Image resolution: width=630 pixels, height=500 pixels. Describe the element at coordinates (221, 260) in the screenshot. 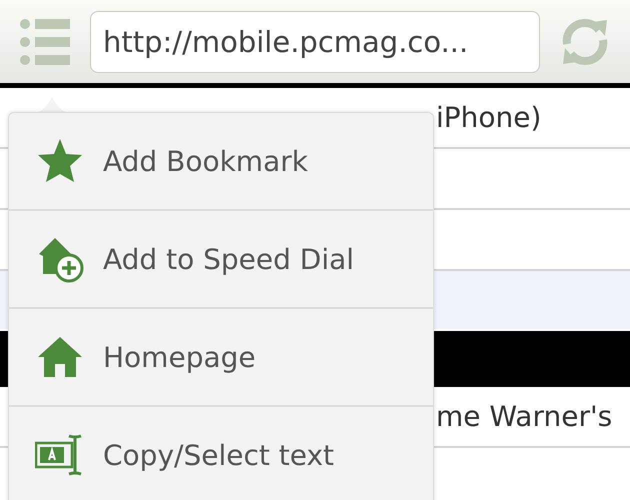

I see `menu-item: Add to Speed Dial` at that location.